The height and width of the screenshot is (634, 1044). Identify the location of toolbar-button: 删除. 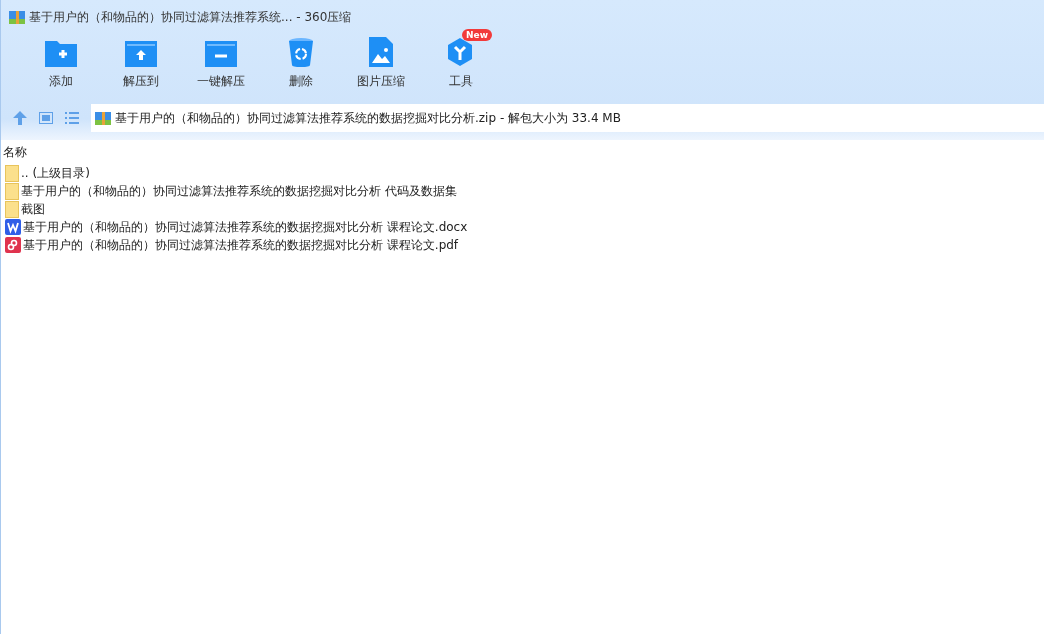
(301, 60).